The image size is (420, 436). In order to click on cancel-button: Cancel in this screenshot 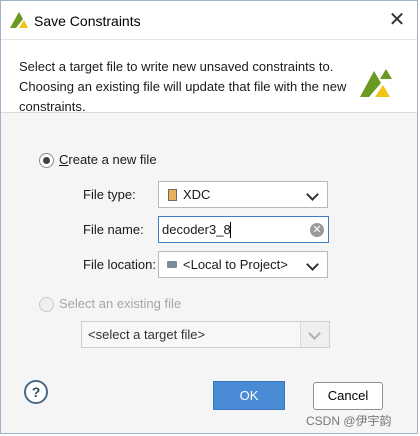, I will do `click(348, 396)`.